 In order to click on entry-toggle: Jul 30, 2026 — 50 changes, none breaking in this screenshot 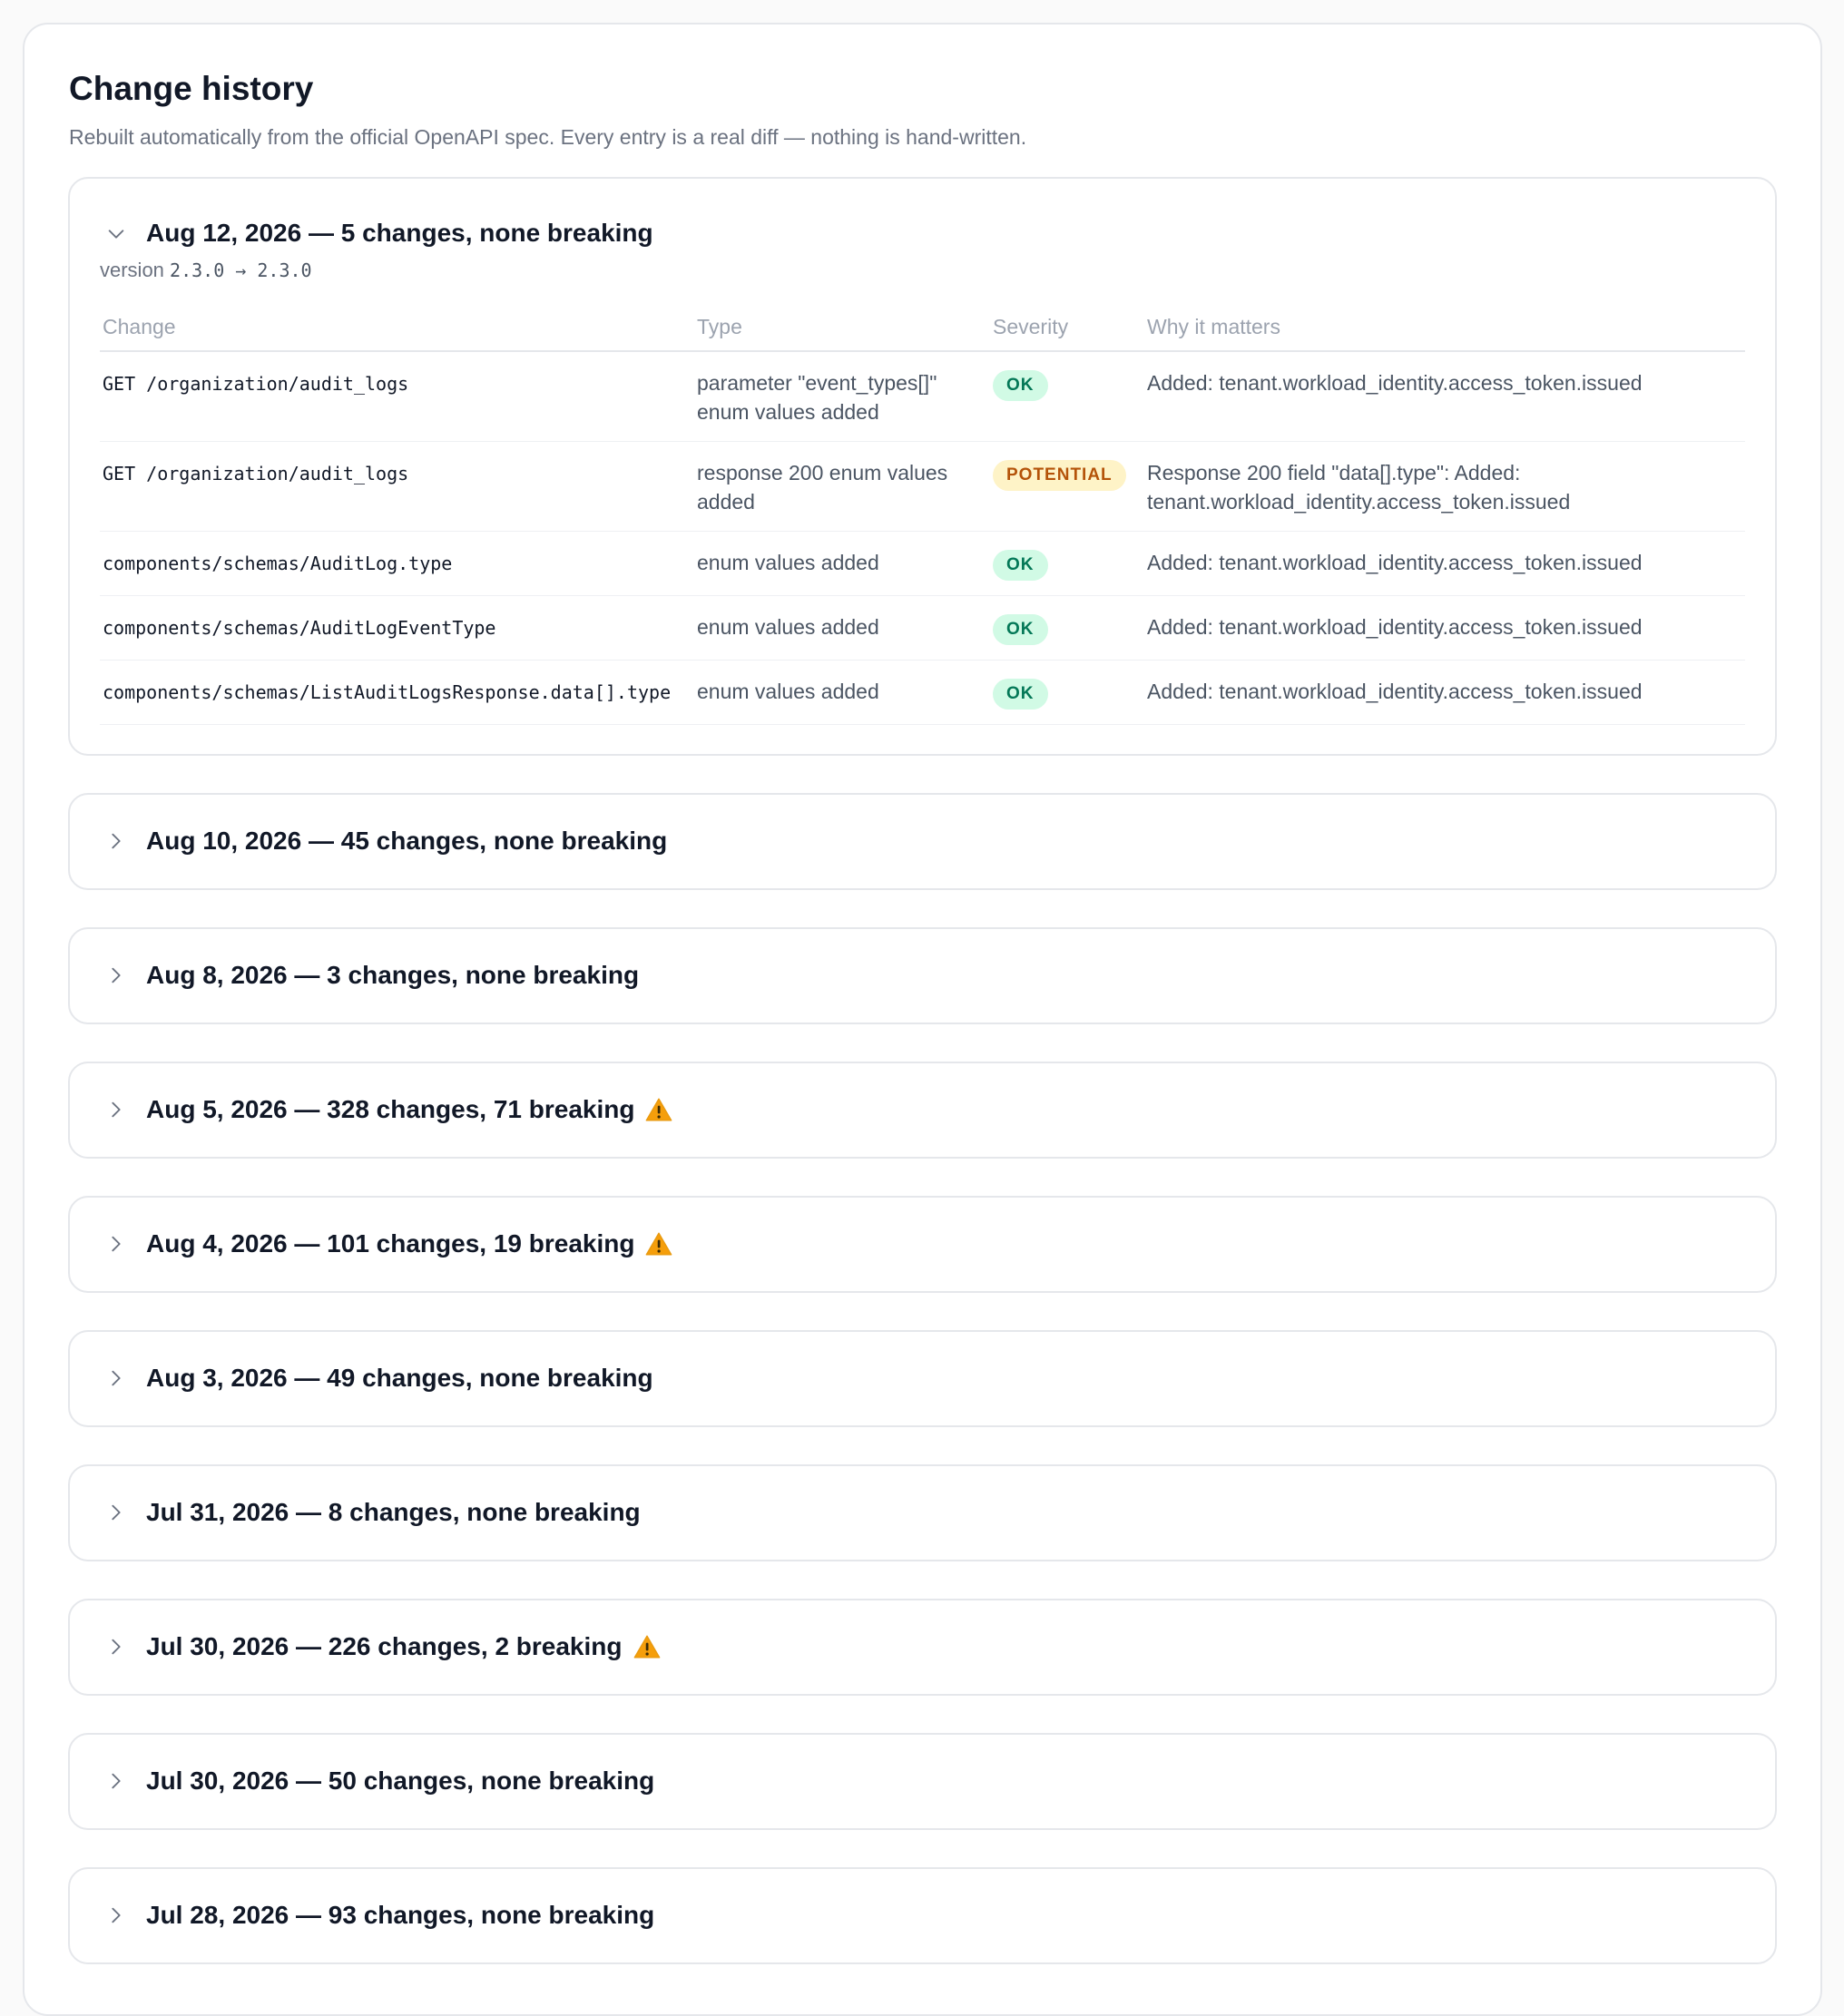, I will do `click(922, 1782)`.